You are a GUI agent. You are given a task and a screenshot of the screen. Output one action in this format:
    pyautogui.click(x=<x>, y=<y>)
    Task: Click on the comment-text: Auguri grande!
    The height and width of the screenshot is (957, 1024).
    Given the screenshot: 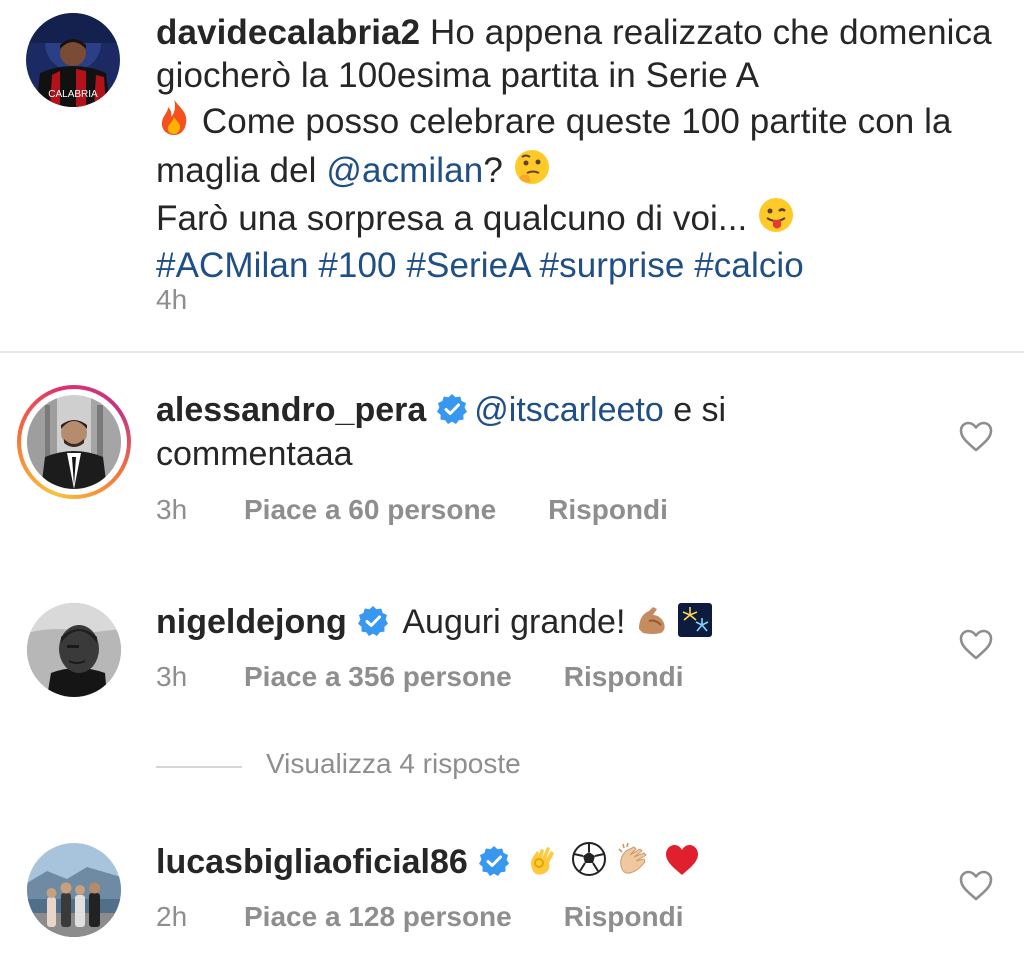 What is the action you would take?
    pyautogui.click(x=514, y=622)
    